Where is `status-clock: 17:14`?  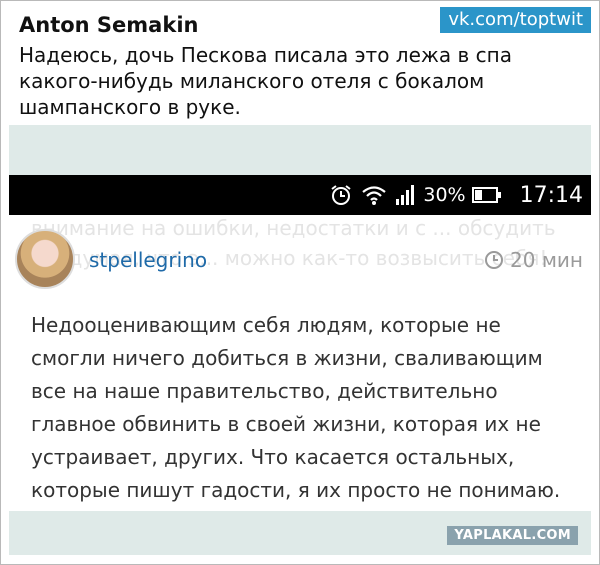 status-clock: 17:14 is located at coordinates (551, 195).